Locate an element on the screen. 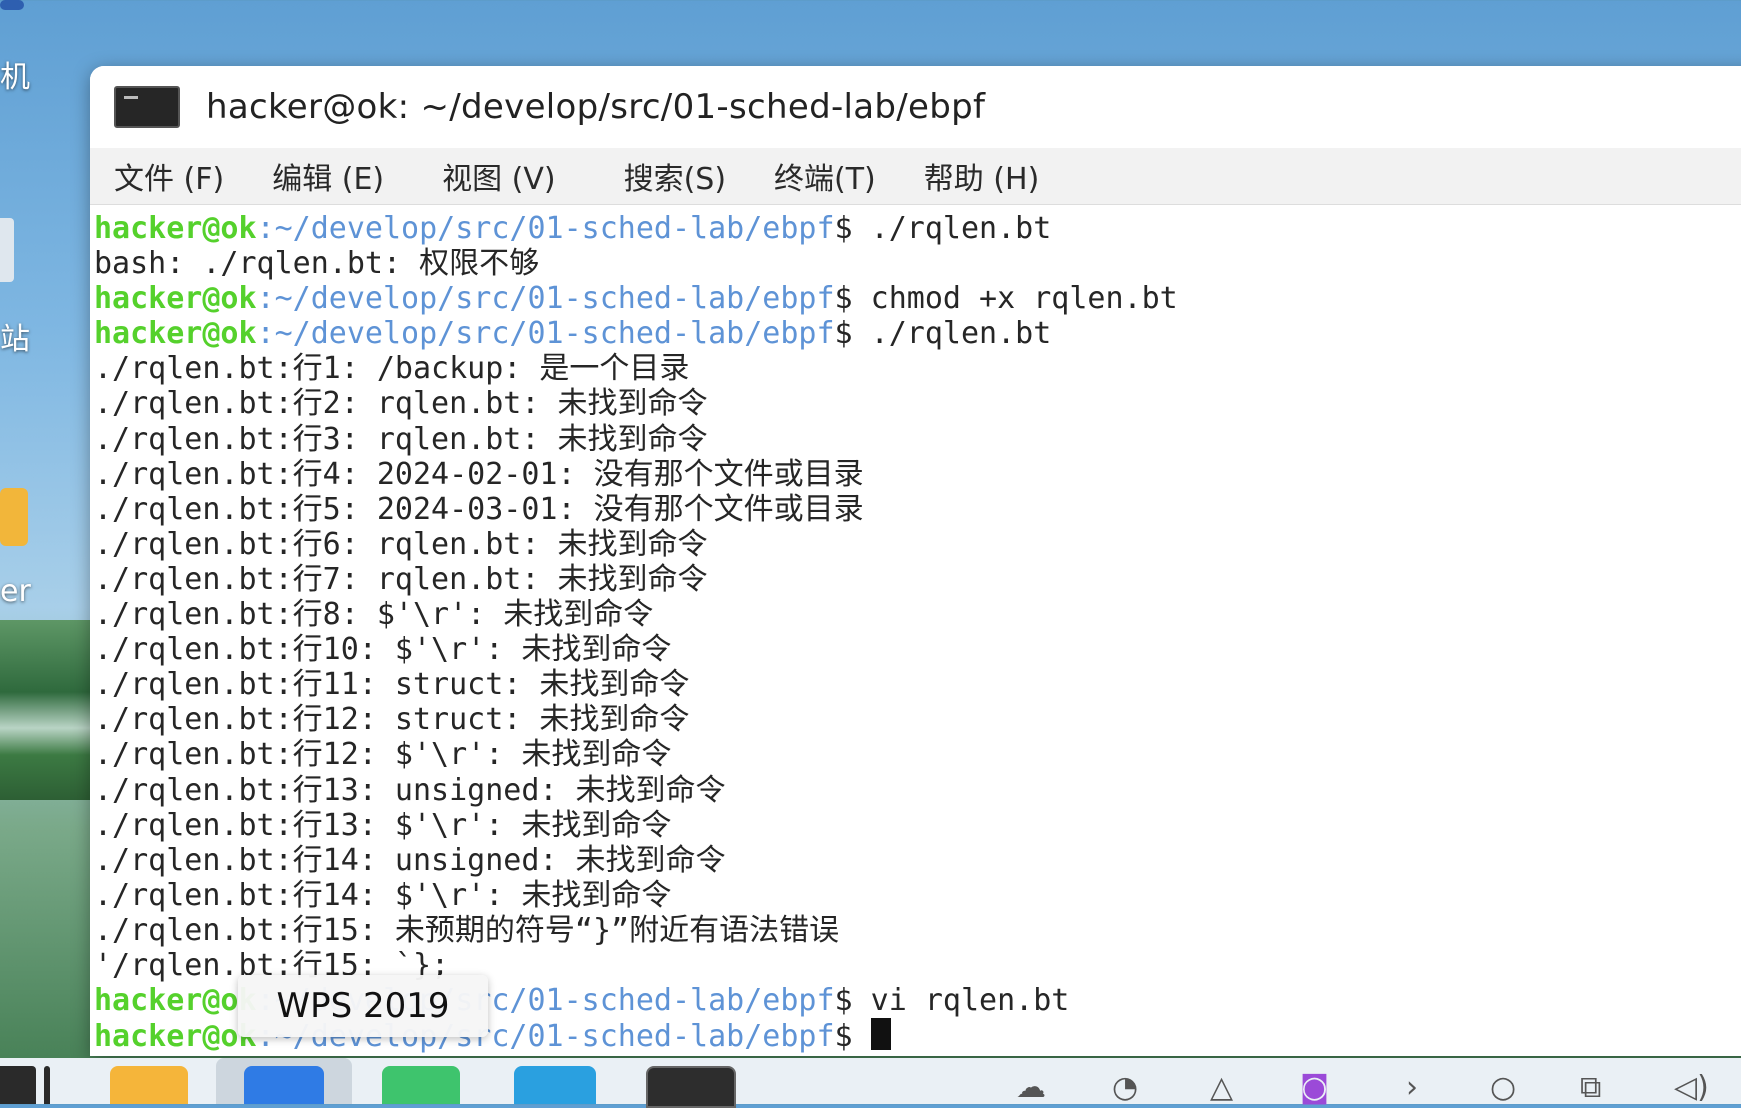  taskbar-divider is located at coordinates (47, 1085).